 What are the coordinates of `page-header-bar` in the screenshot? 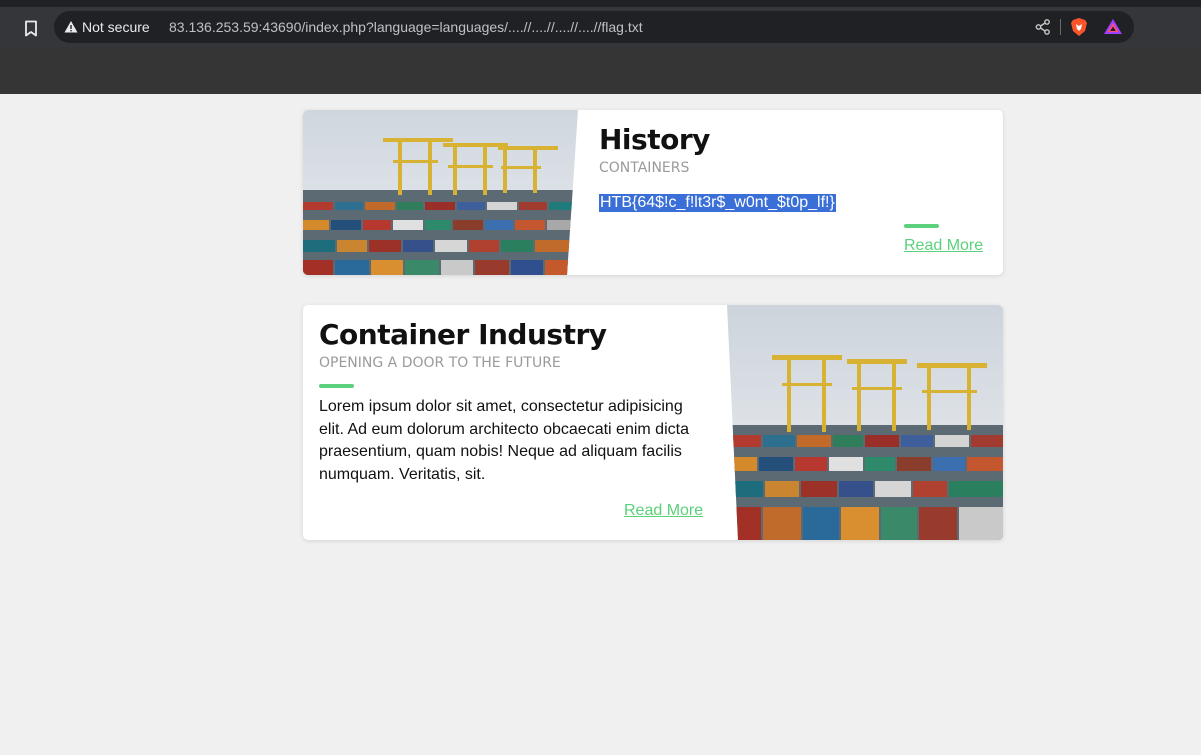 It's located at (600, 70).